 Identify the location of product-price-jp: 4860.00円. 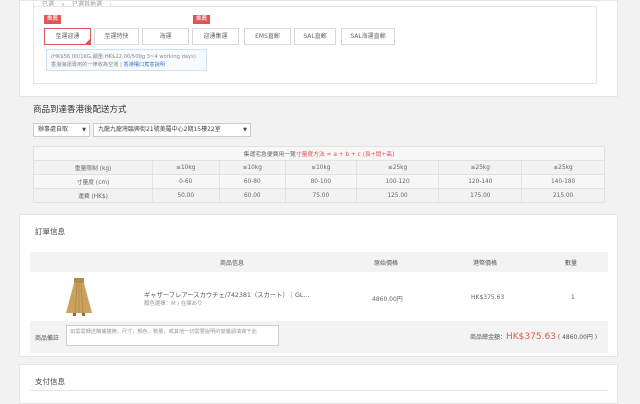
(387, 299).